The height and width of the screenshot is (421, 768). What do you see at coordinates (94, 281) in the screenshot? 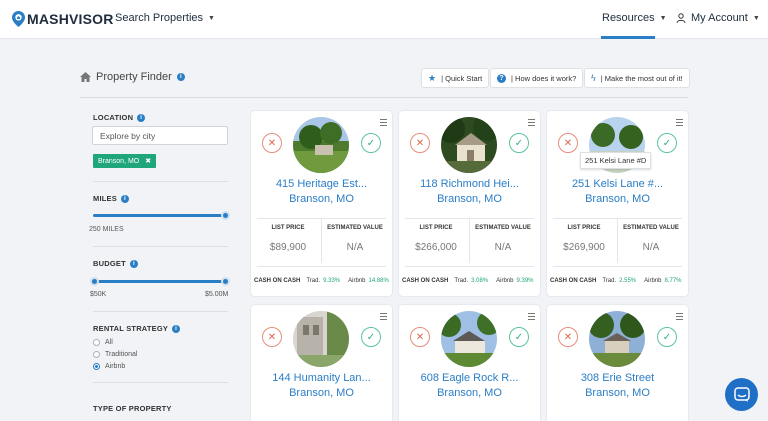
I see `budget-min-handle` at bounding box center [94, 281].